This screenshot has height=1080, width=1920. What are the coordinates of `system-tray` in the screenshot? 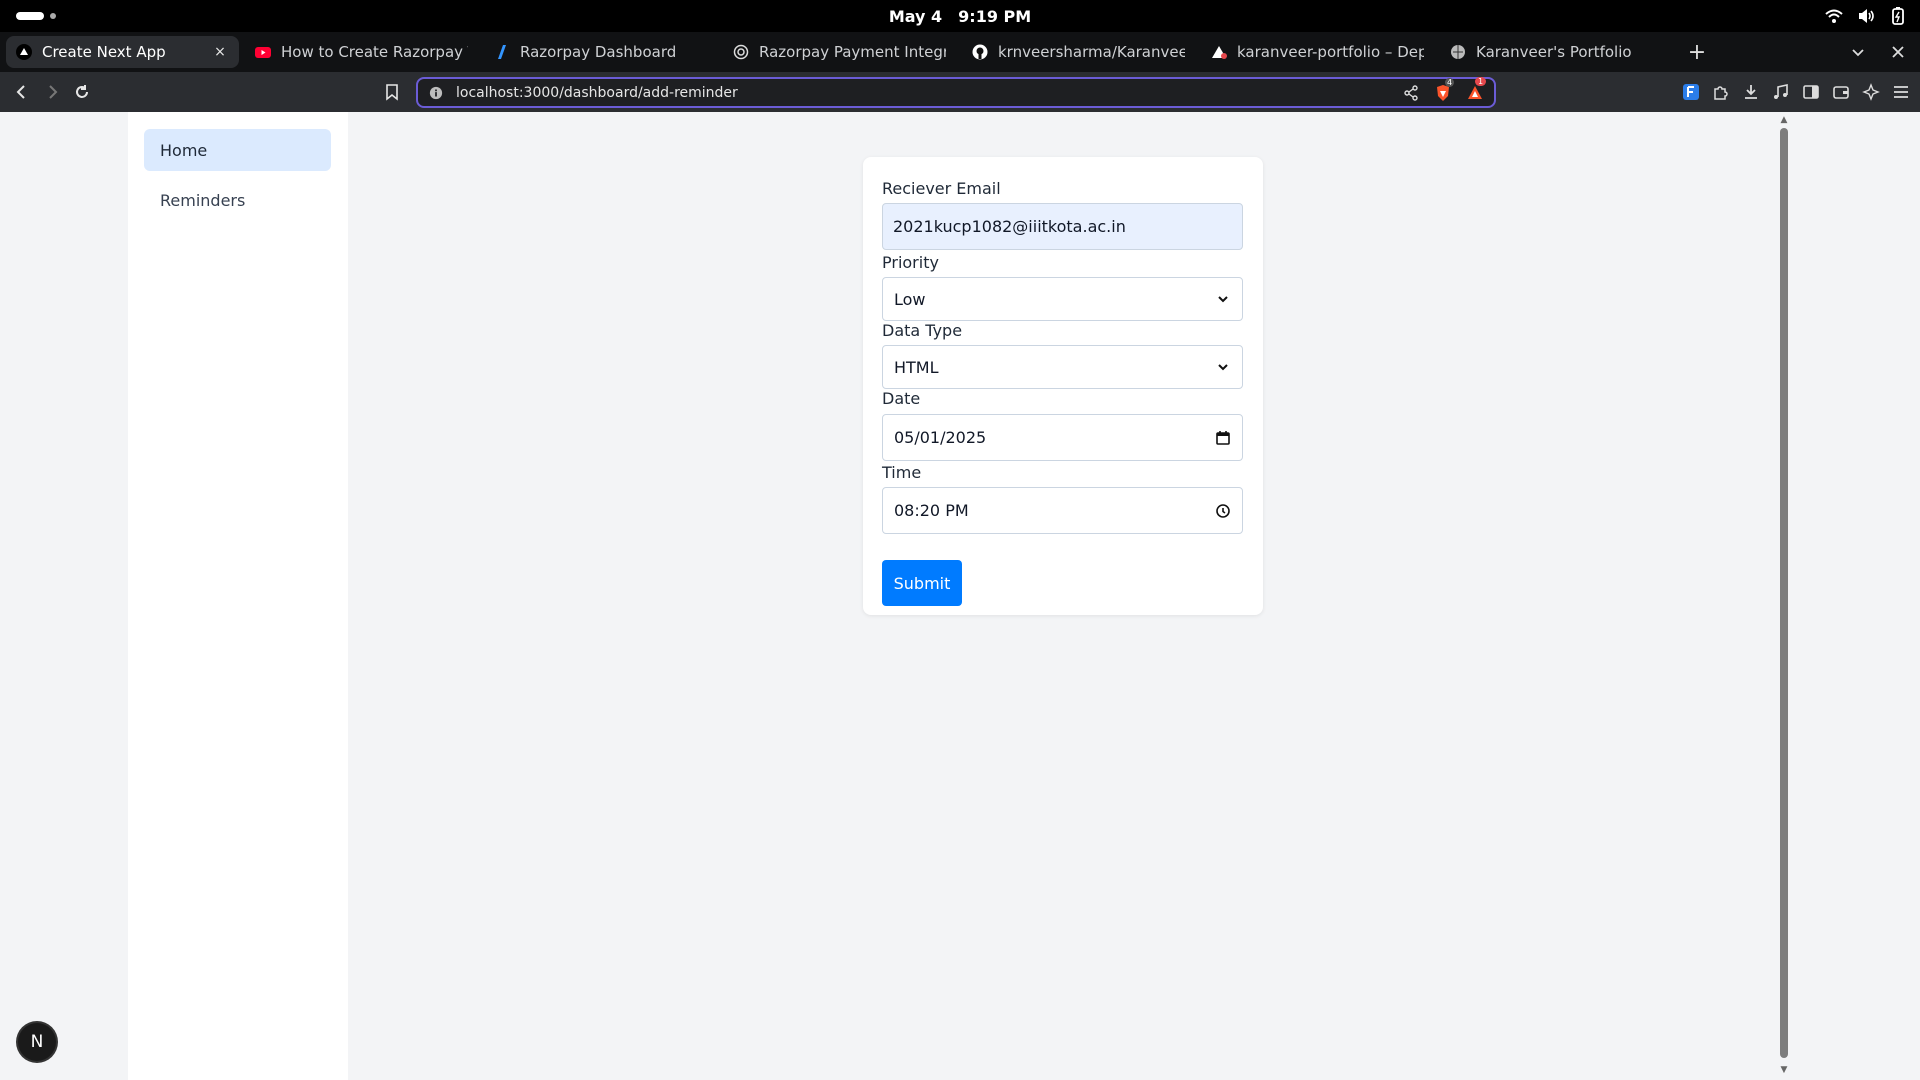 It's located at (1866, 16).